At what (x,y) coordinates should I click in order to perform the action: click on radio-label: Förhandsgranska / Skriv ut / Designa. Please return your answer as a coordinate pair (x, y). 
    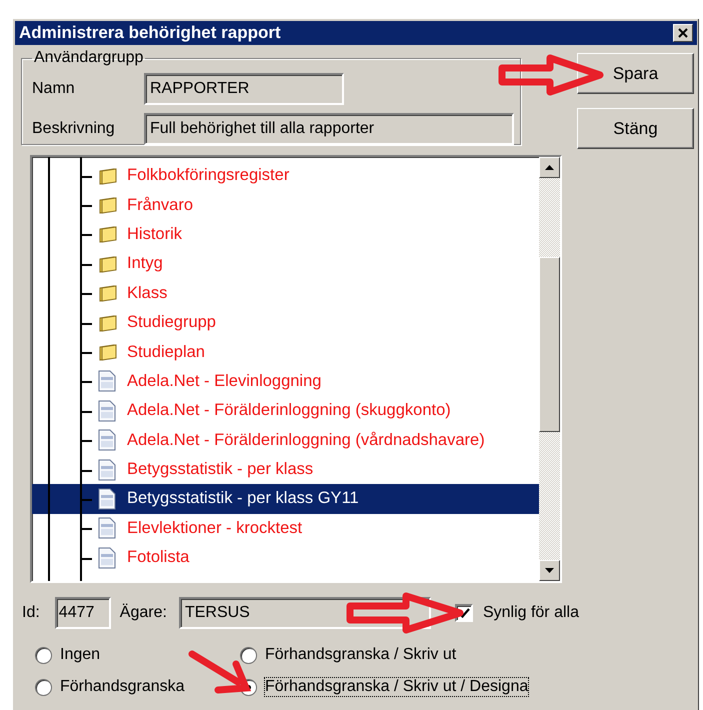
    Looking at the image, I should click on (396, 687).